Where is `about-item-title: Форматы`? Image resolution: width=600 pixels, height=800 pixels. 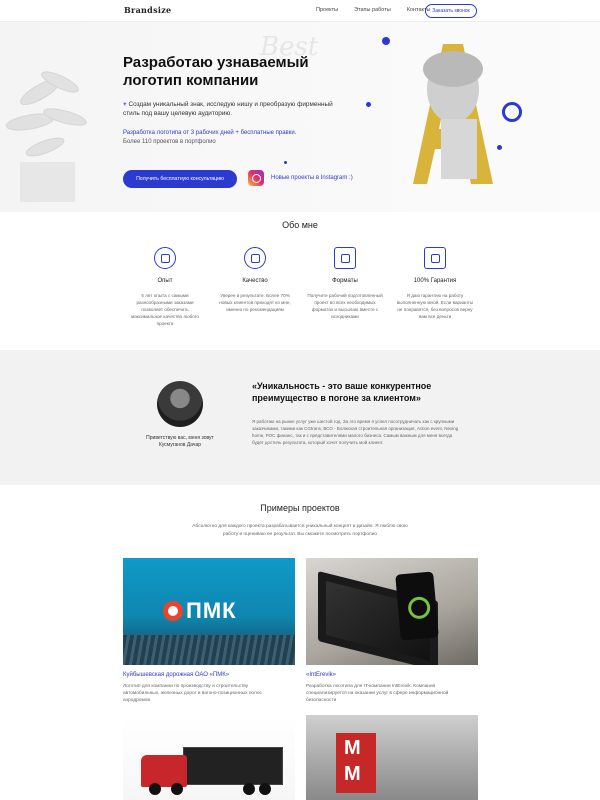
about-item-title: Форматы is located at coordinates (345, 281).